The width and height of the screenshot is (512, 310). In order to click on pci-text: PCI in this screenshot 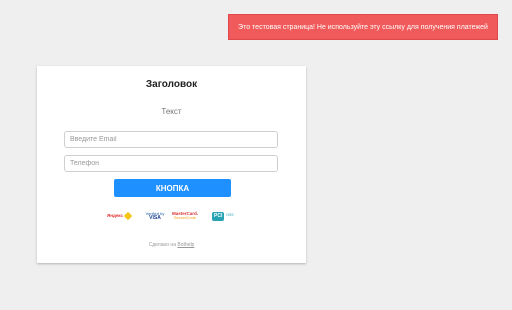, I will do `click(218, 216)`.